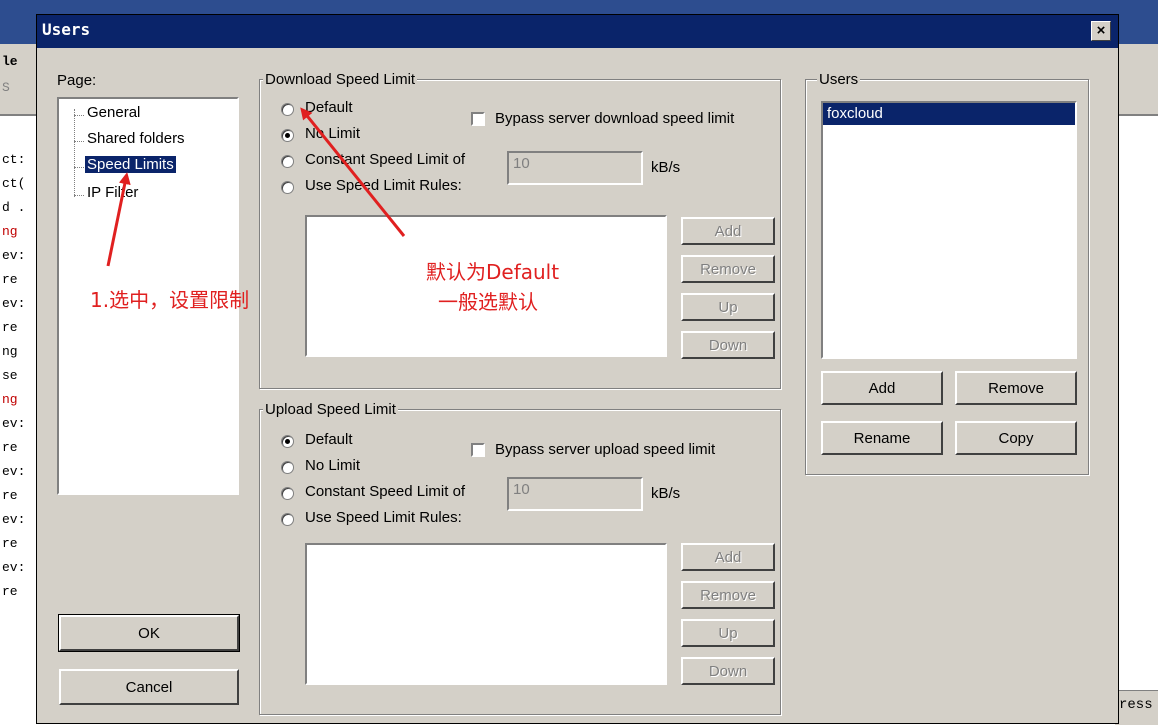 The width and height of the screenshot is (1158, 725). What do you see at coordinates (149, 687) in the screenshot?
I see `cancel-button: Cancel` at bounding box center [149, 687].